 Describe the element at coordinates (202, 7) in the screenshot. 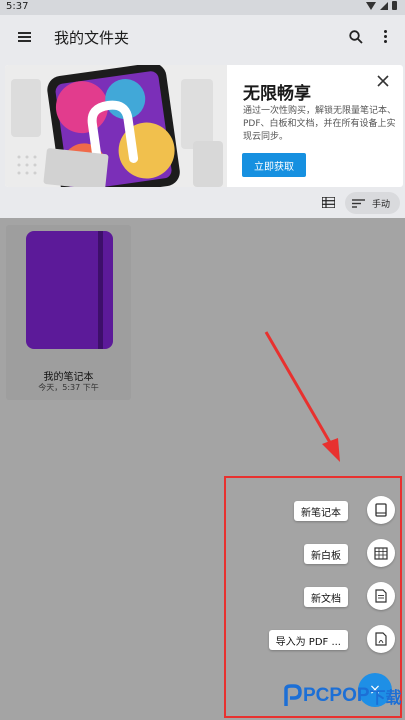

I see `status-bar: 5:37` at that location.